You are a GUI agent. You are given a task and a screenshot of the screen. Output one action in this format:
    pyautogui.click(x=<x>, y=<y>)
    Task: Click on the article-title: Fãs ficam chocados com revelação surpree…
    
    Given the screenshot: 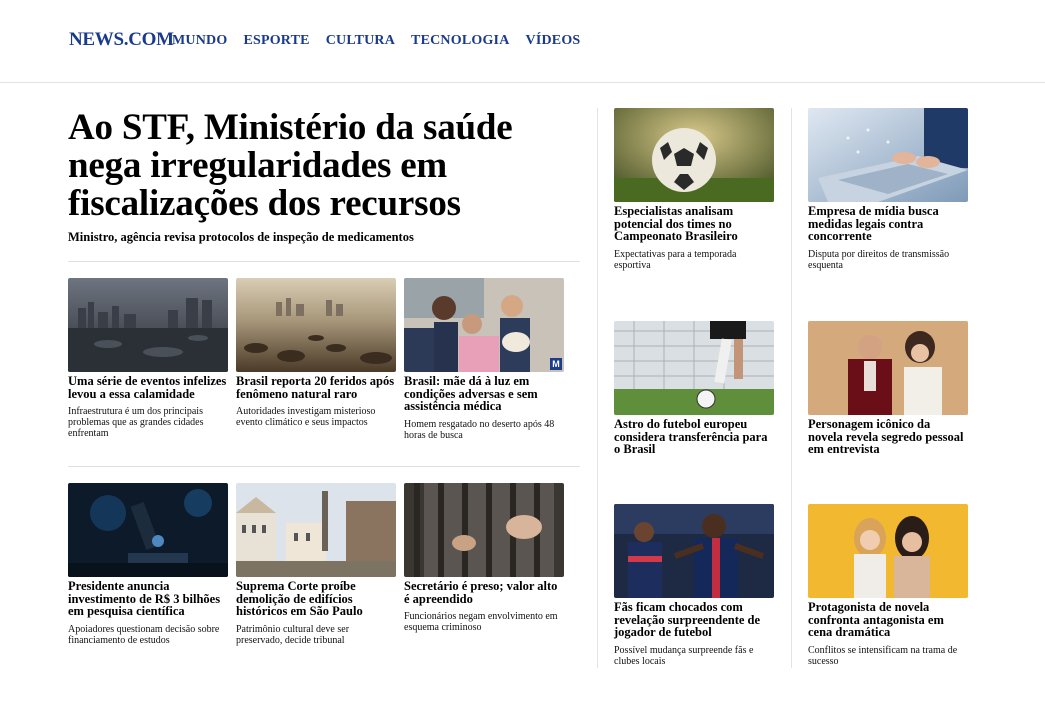 What is the action you would take?
    pyautogui.click(x=694, y=620)
    